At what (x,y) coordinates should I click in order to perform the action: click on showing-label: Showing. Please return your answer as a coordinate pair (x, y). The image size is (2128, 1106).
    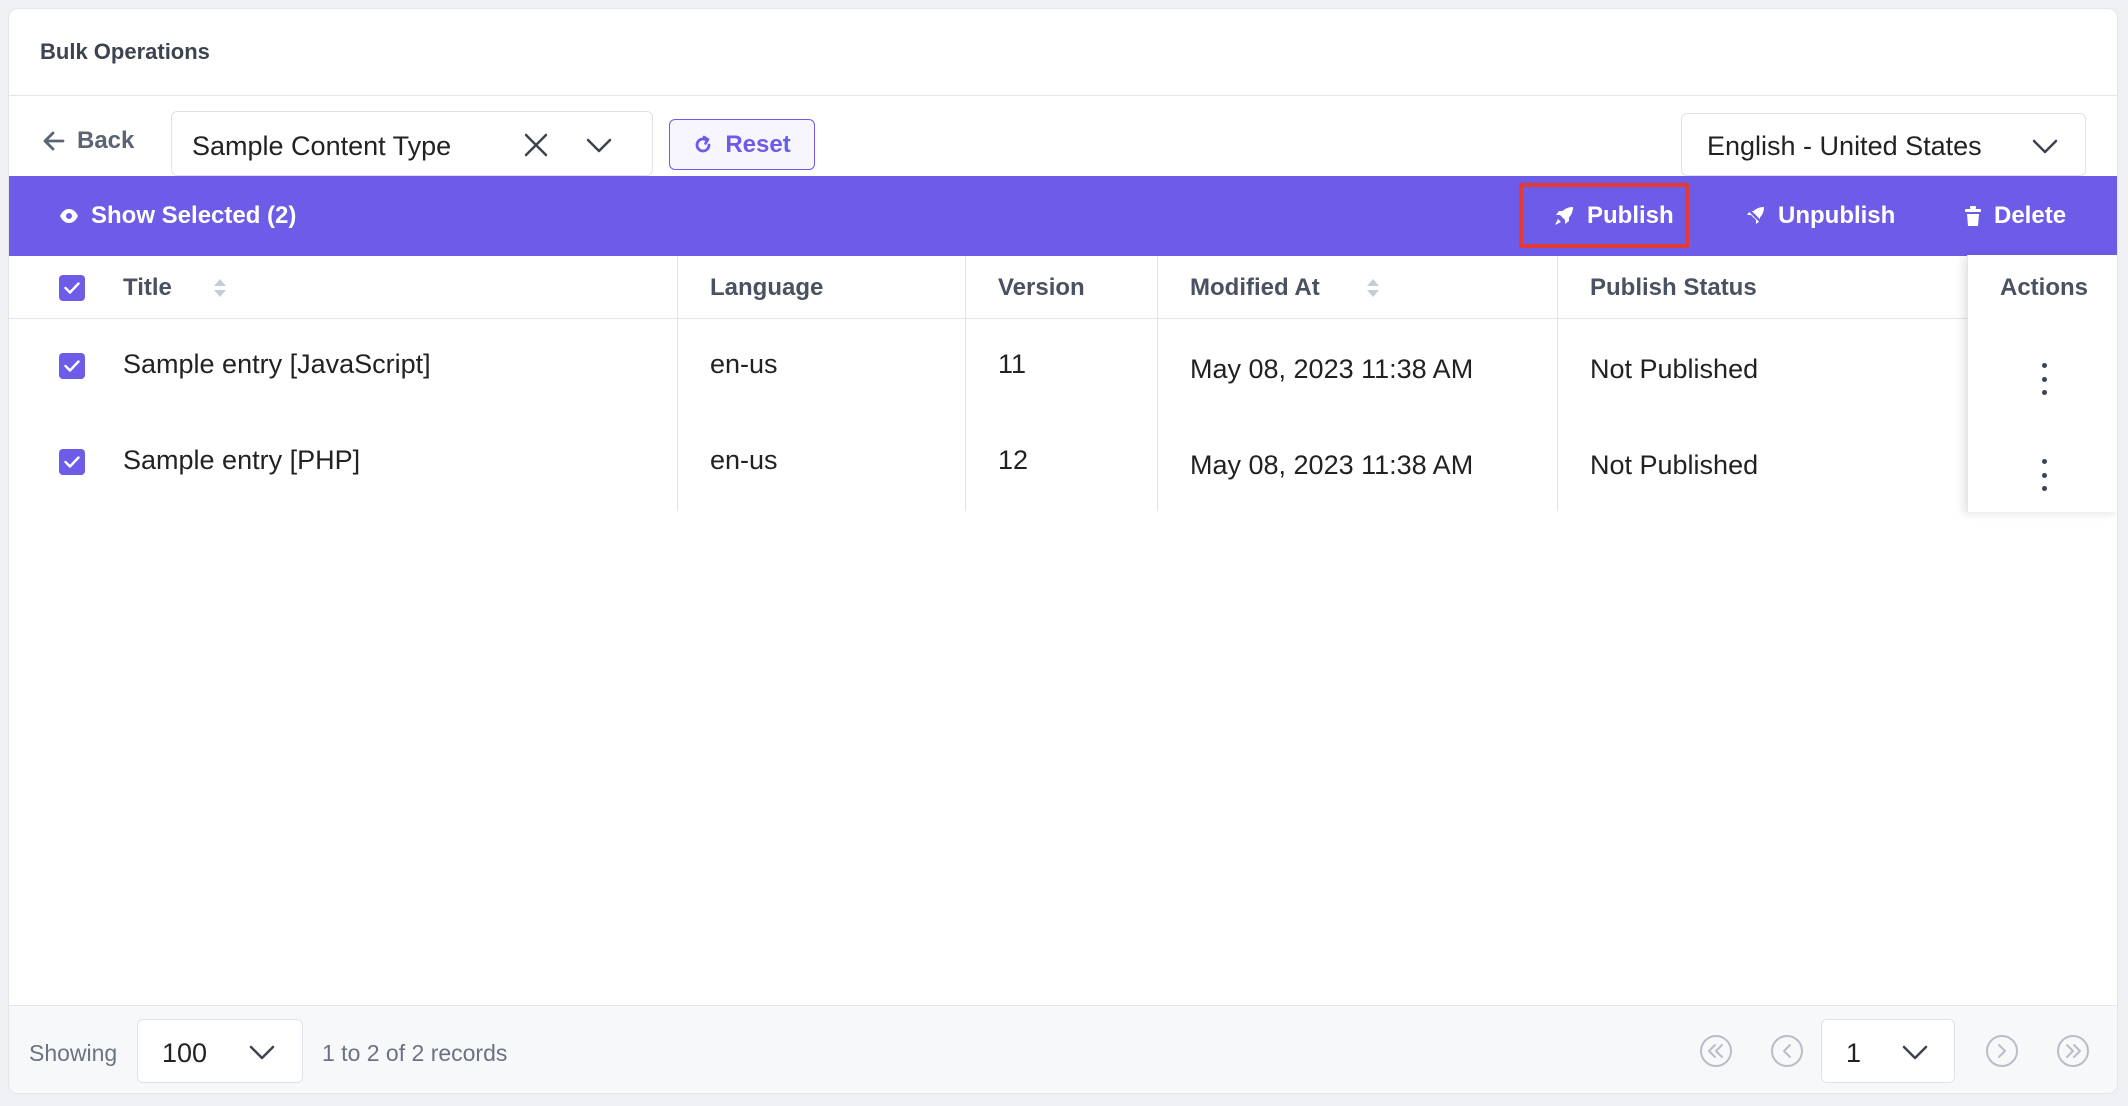
    Looking at the image, I should click on (73, 1053).